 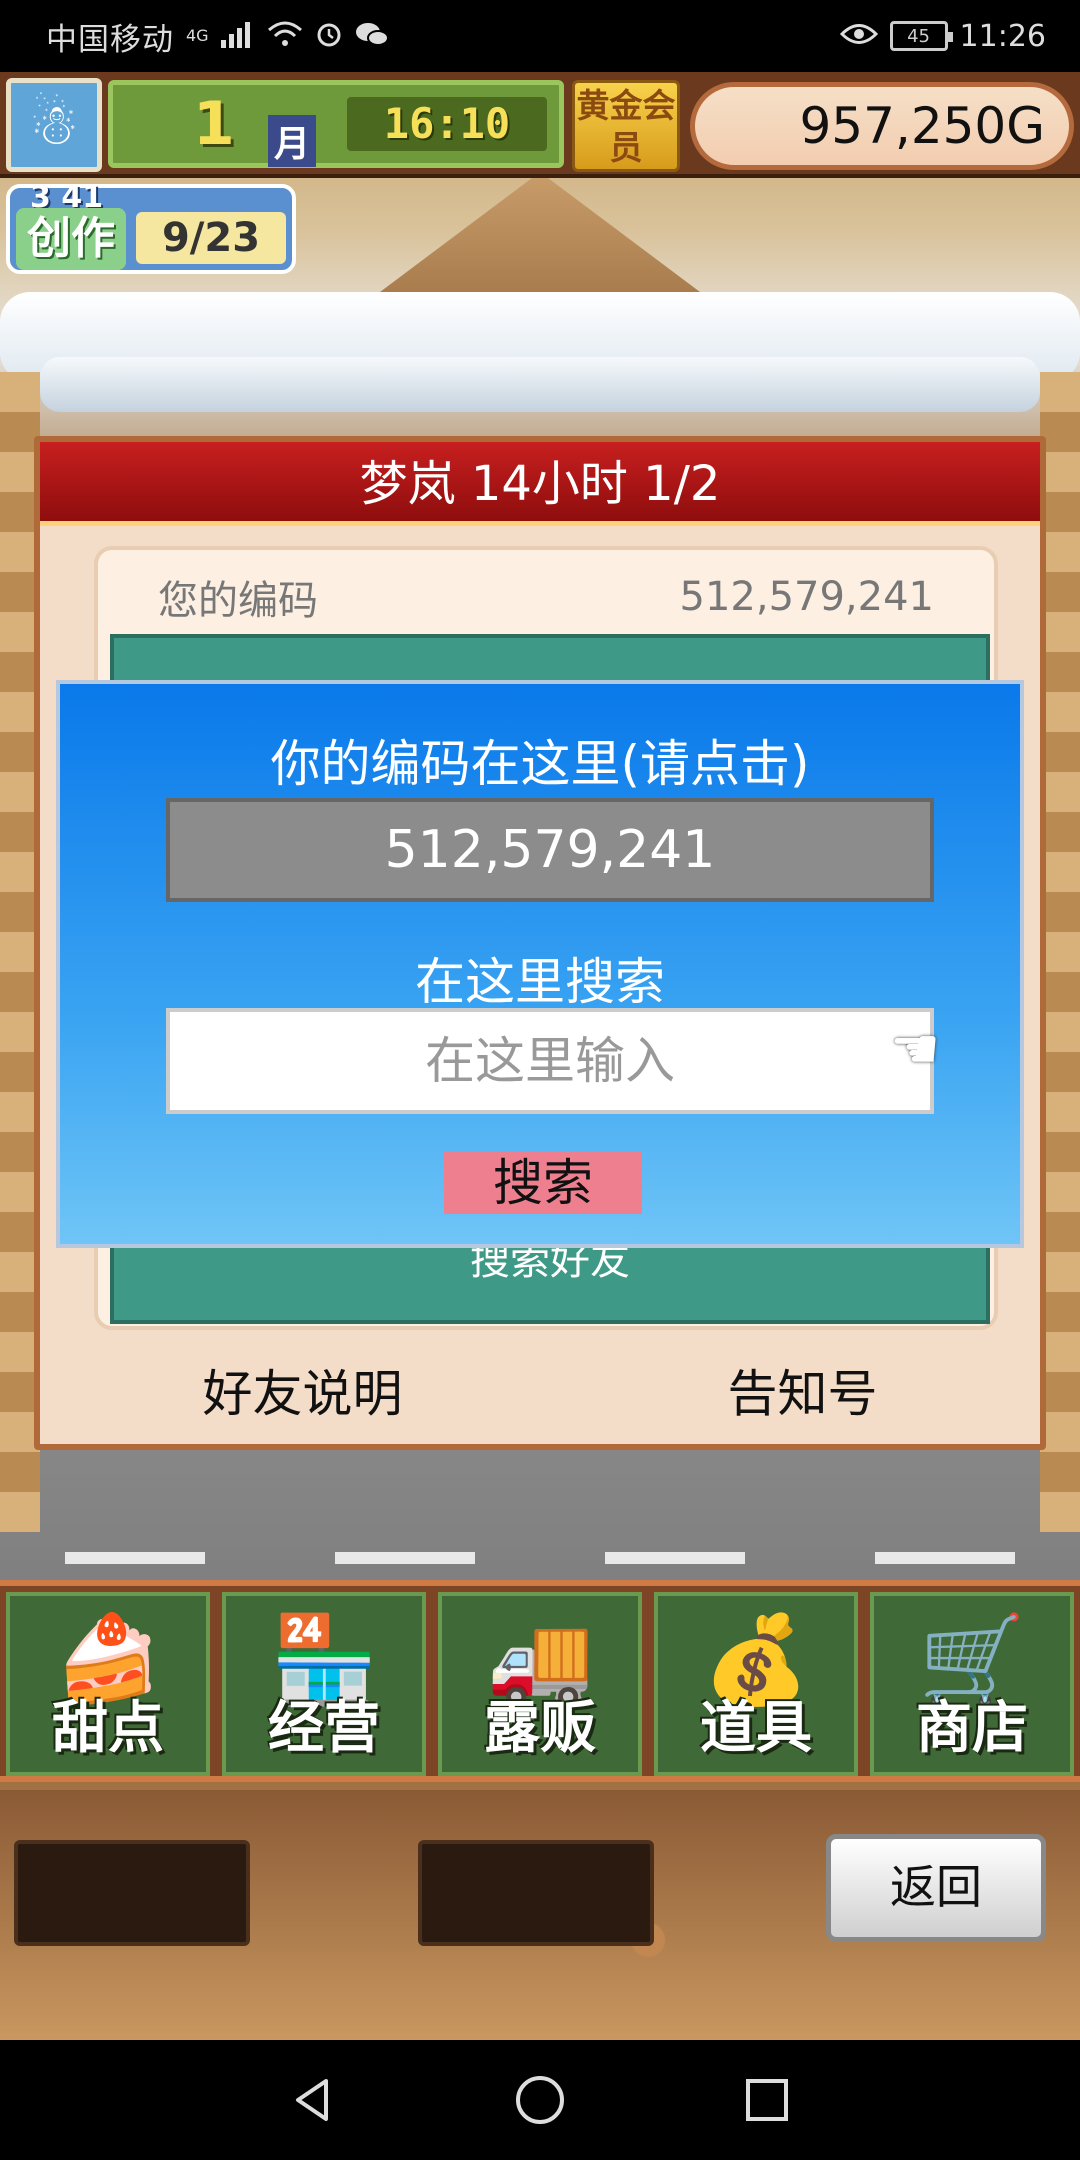 What do you see at coordinates (972, 1728) in the screenshot?
I see `menu-label: 商店` at bounding box center [972, 1728].